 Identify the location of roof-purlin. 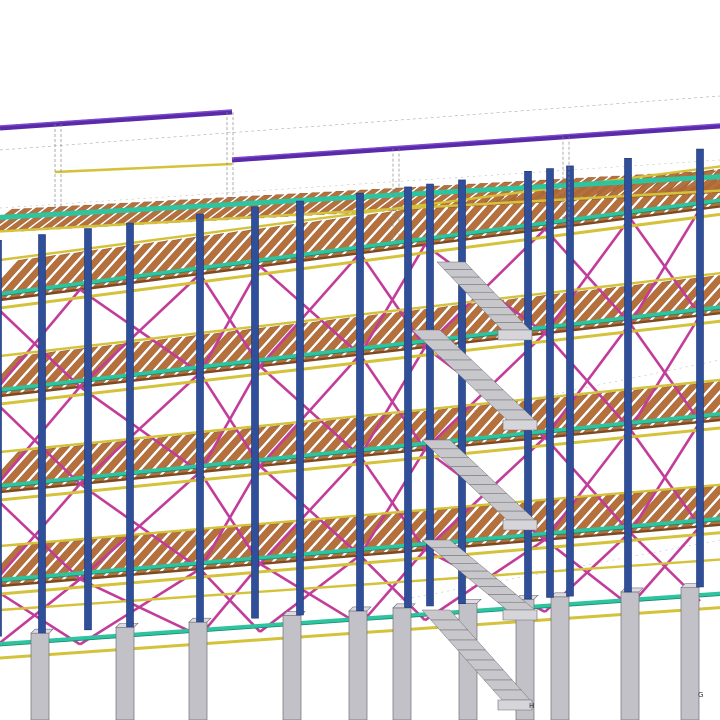
(143, 168).